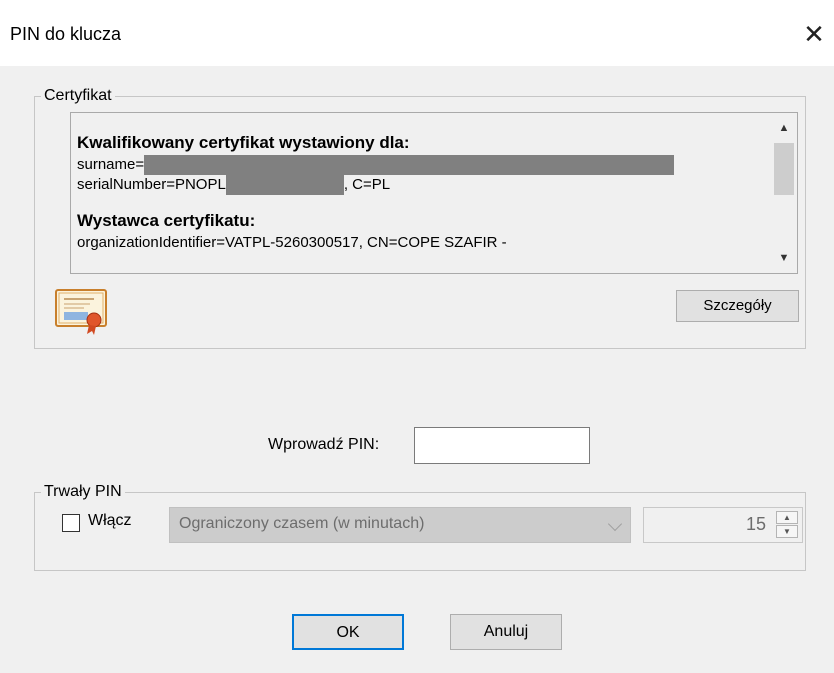  What do you see at coordinates (71, 523) in the screenshot?
I see `enable-checkbox` at bounding box center [71, 523].